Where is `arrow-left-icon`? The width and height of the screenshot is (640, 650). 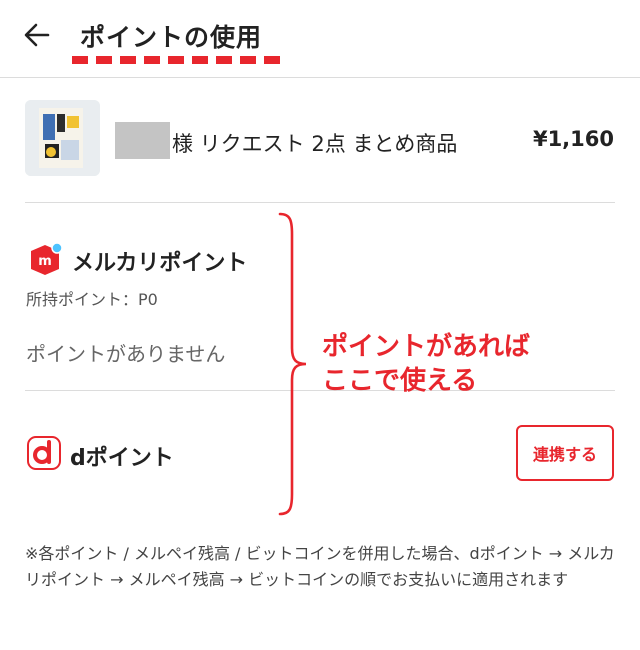 arrow-left-icon is located at coordinates (37, 35).